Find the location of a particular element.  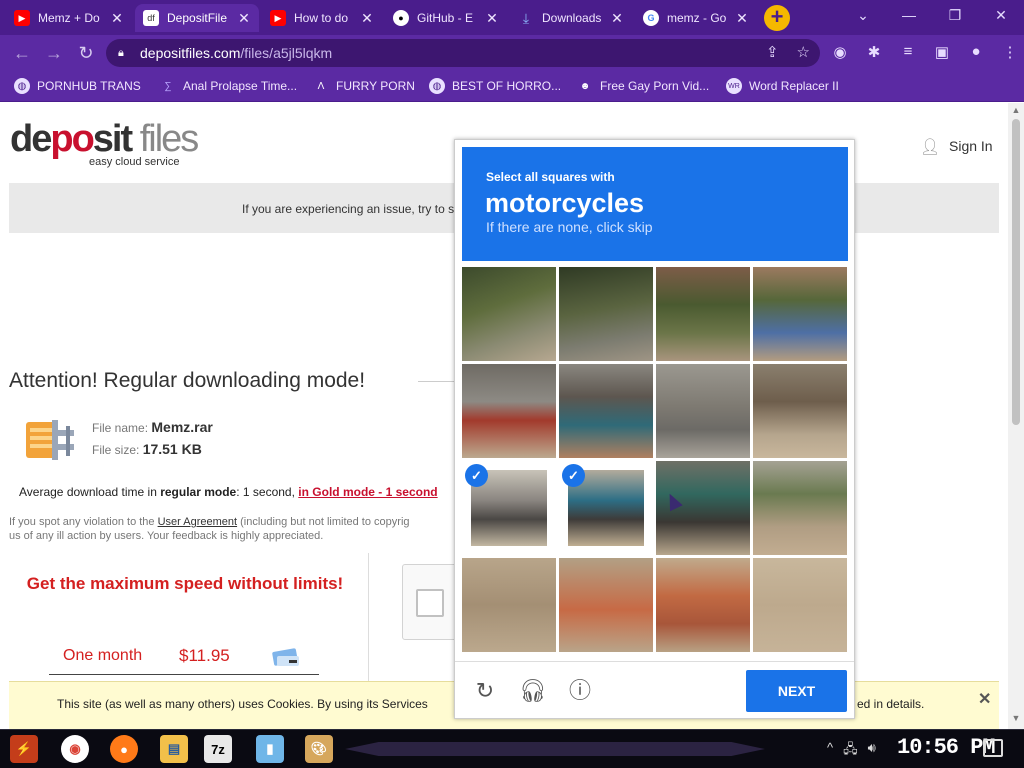

bookmark-icon: ☻ is located at coordinates (585, 86).